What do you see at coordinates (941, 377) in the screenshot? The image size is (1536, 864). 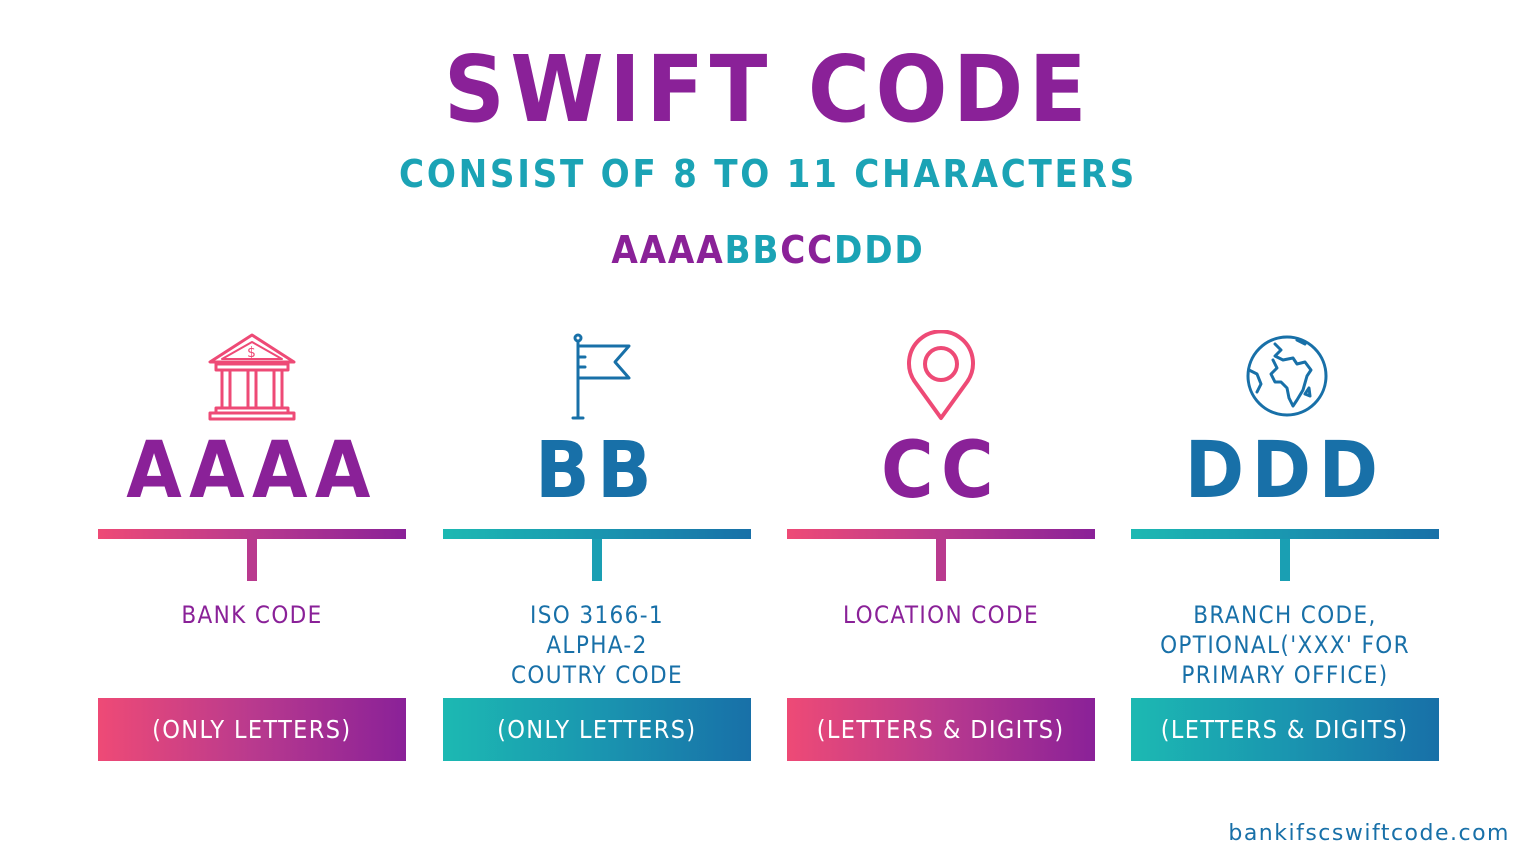 I see `location-pin-icon` at bounding box center [941, 377].